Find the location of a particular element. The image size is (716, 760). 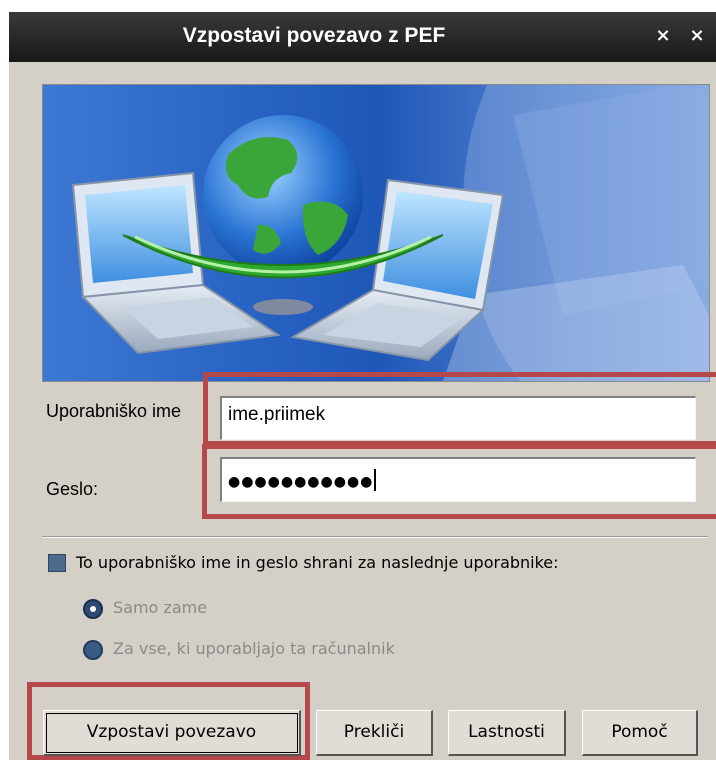

checkbox-icon is located at coordinates (57, 563).